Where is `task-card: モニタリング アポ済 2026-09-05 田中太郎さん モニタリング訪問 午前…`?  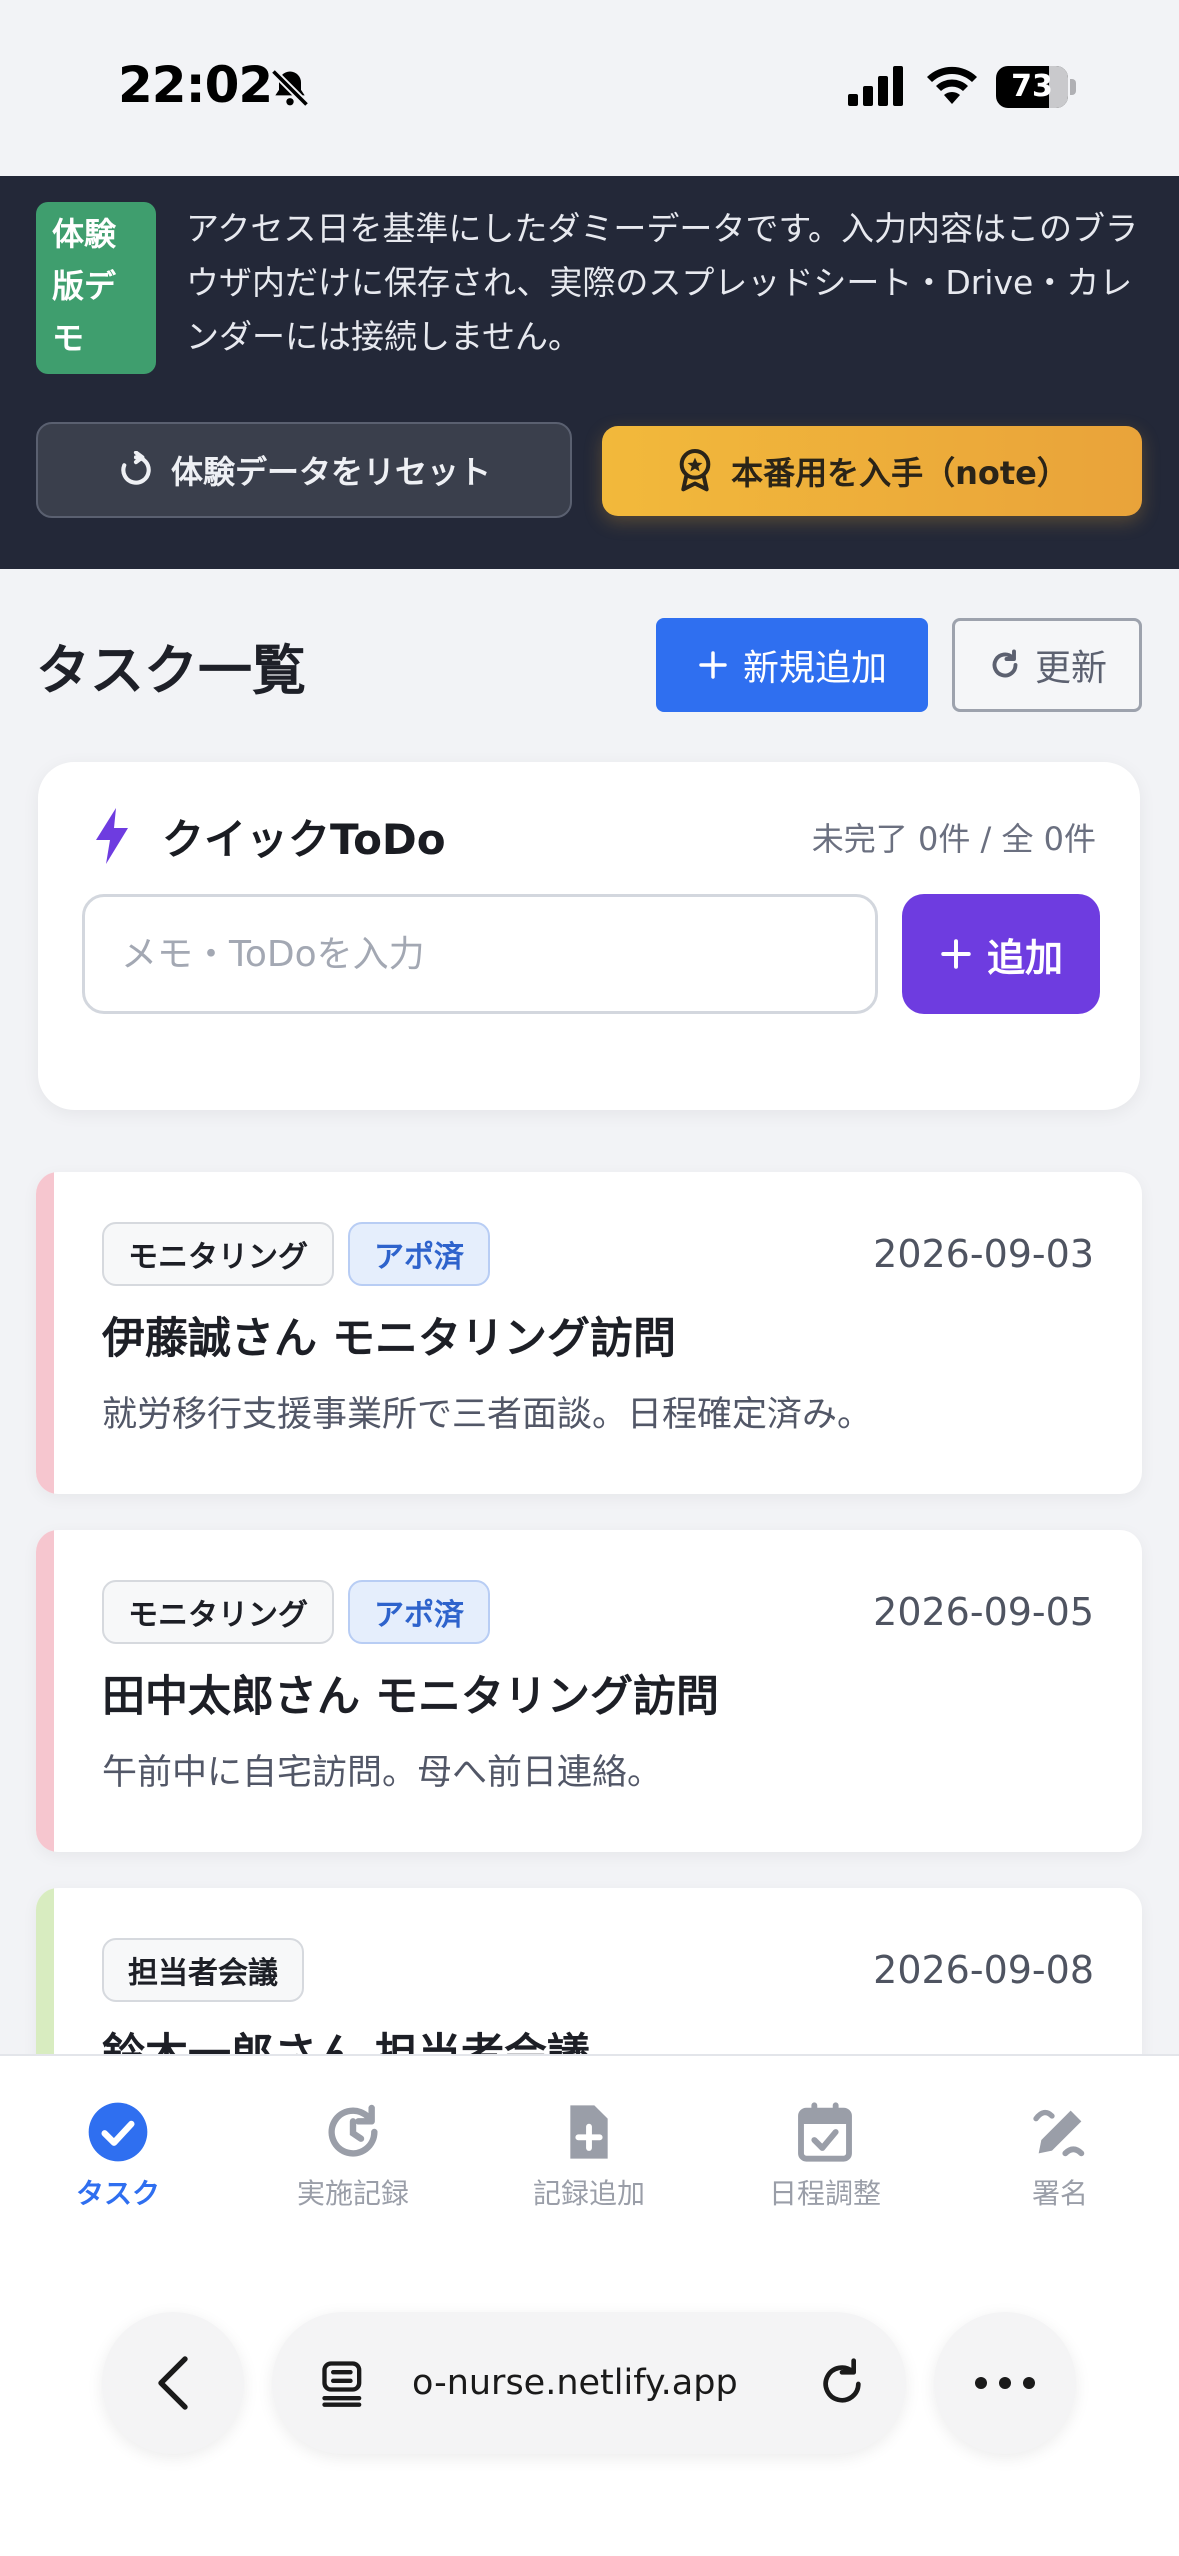
task-card: モニタリング アポ済 2026-09-05 田中太郎さん モニタリング訪問 午前… is located at coordinates (589, 1691).